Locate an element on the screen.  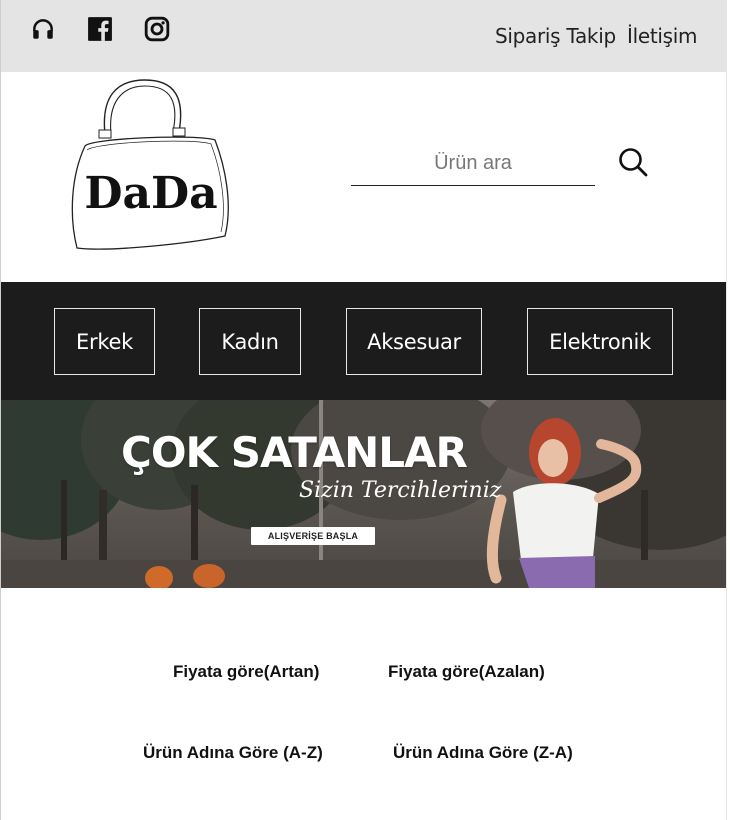
order-tracking-link: Sipariş Takip is located at coordinates (555, 36).